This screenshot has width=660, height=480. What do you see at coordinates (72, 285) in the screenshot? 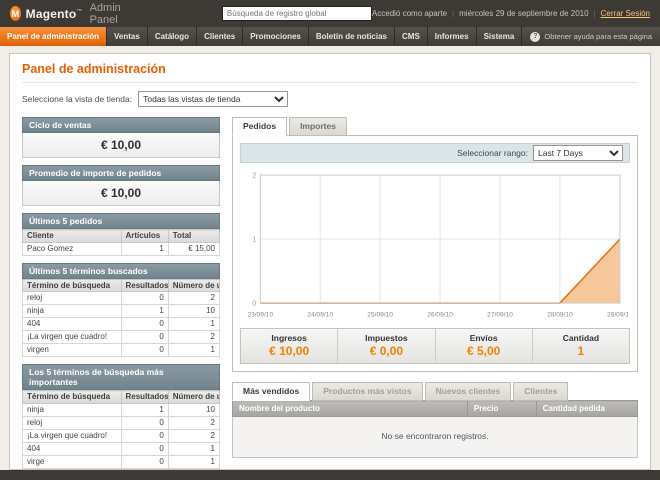
I see `column-header: Término de búsqueda` at bounding box center [72, 285].